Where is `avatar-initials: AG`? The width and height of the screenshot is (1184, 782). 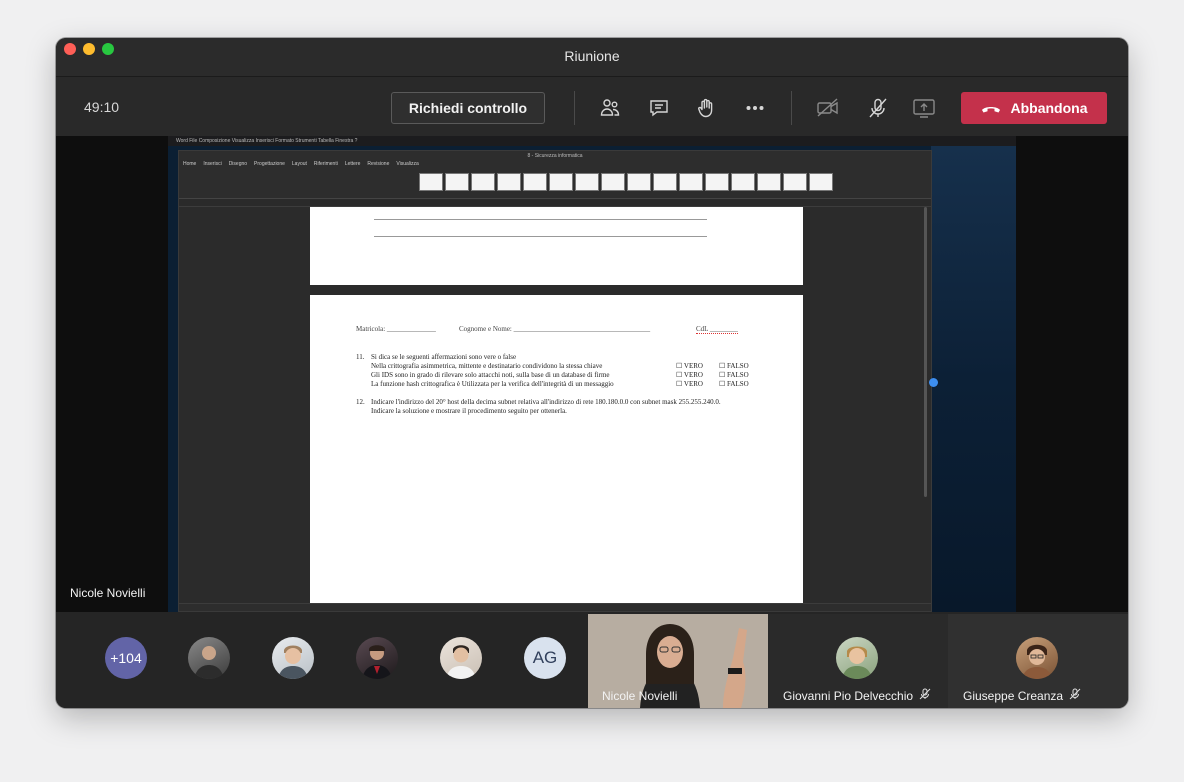
avatar-initials: AG is located at coordinates (545, 658).